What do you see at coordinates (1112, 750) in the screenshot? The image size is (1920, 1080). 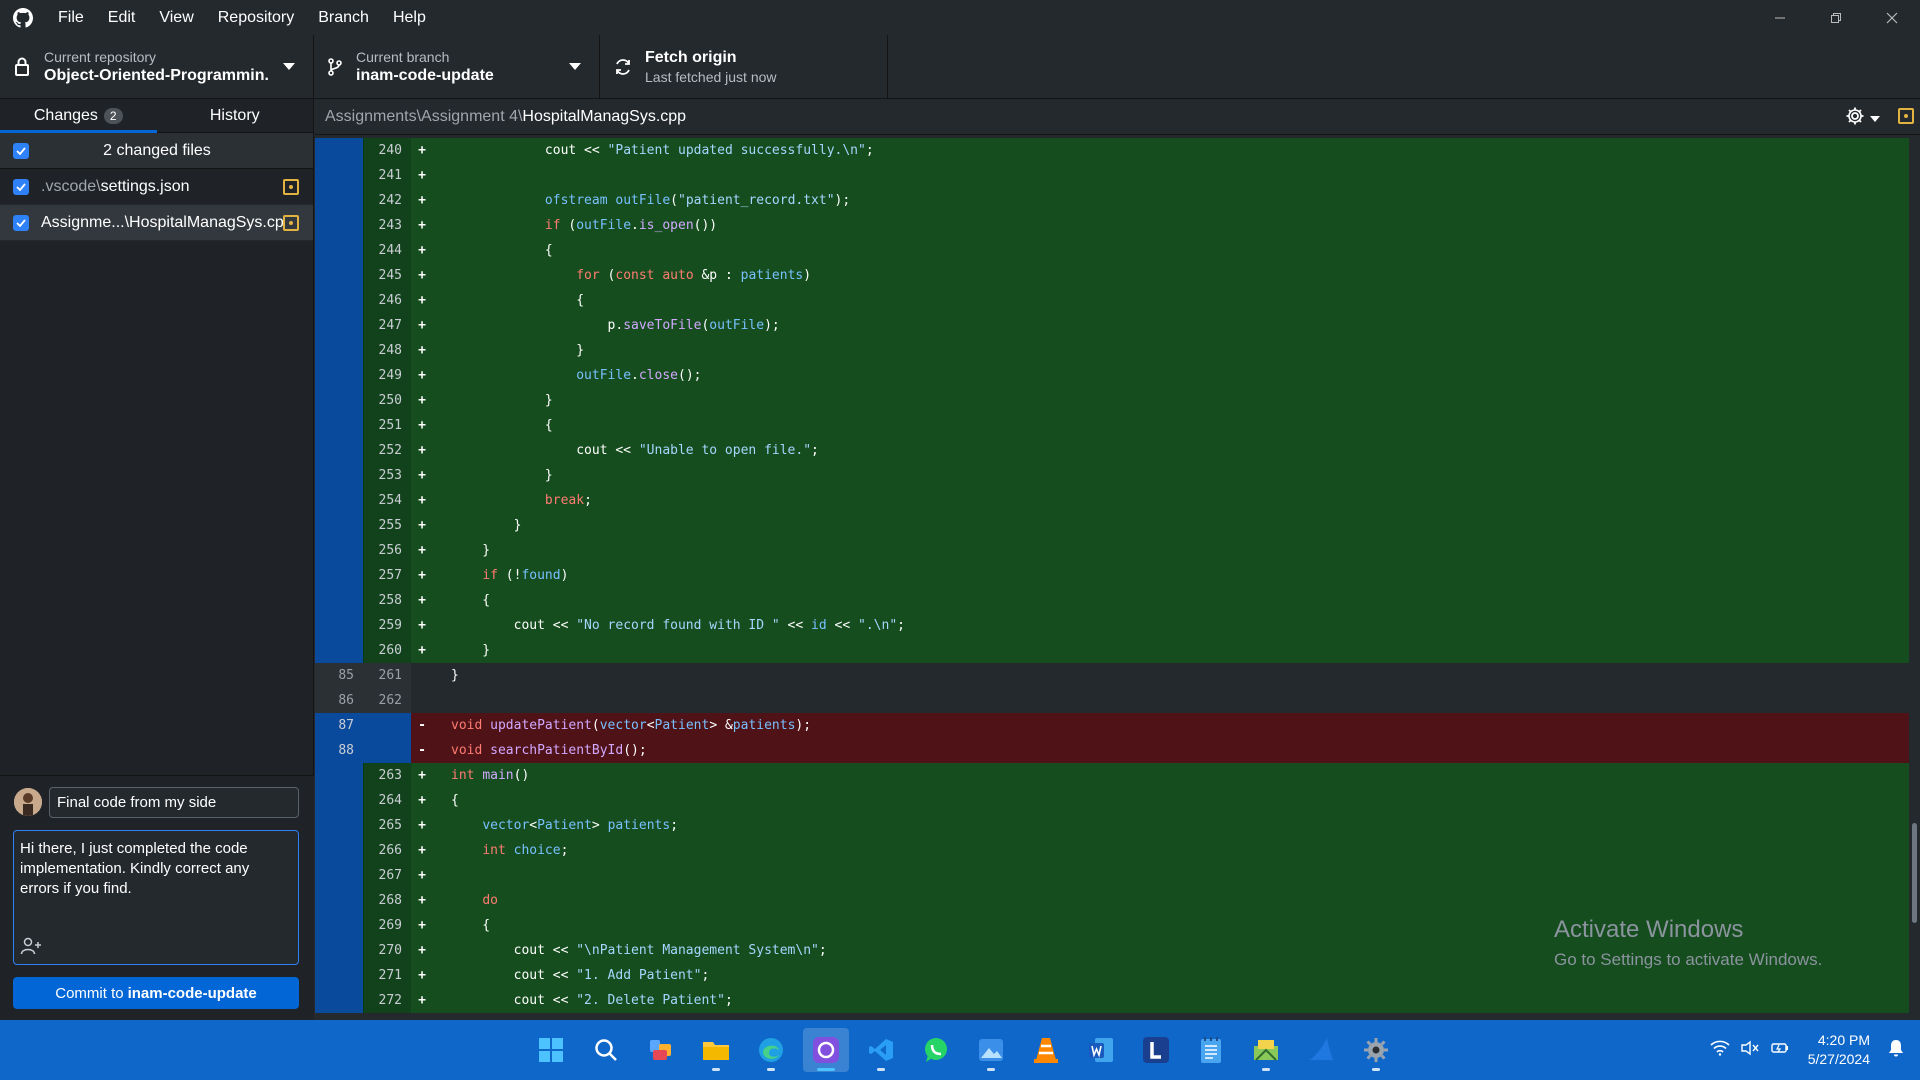 I see `diff-line-del: 88 - void searchPatientById();` at bounding box center [1112, 750].